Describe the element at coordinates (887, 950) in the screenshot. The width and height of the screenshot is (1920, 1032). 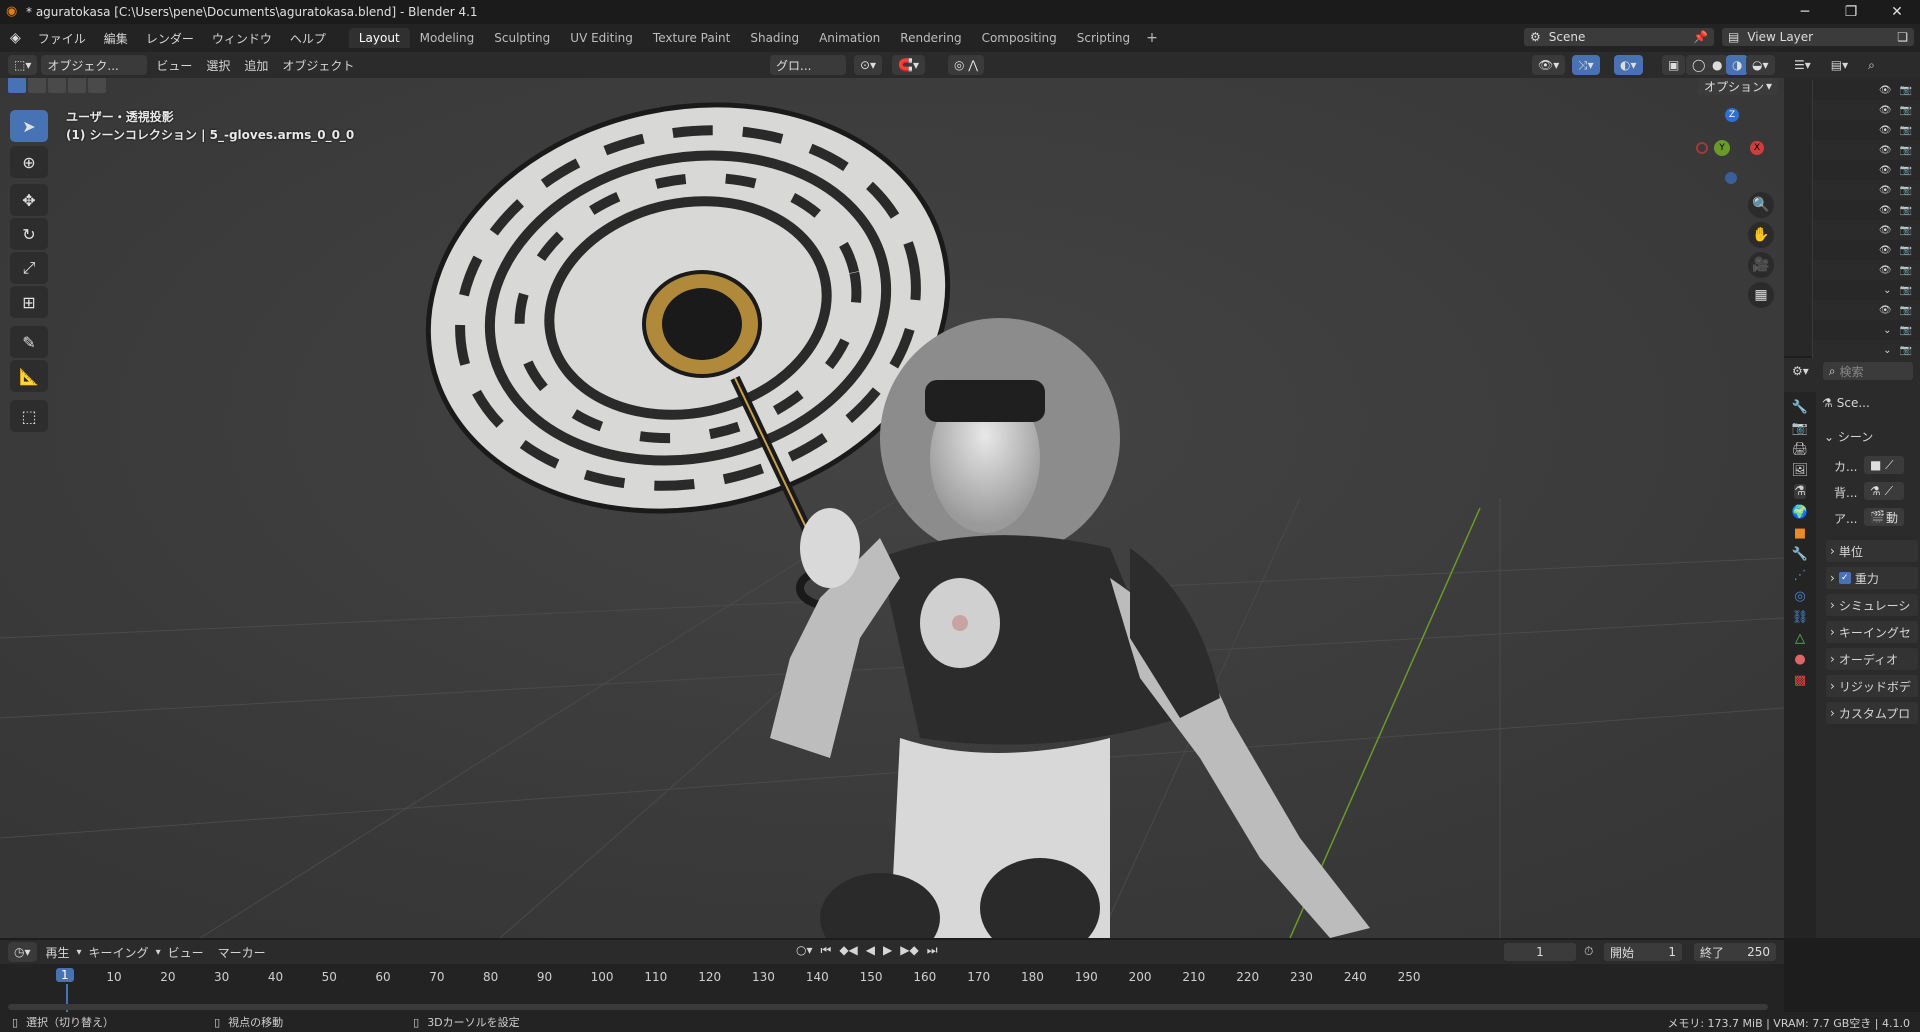
I see `play-icon: ▶` at that location.